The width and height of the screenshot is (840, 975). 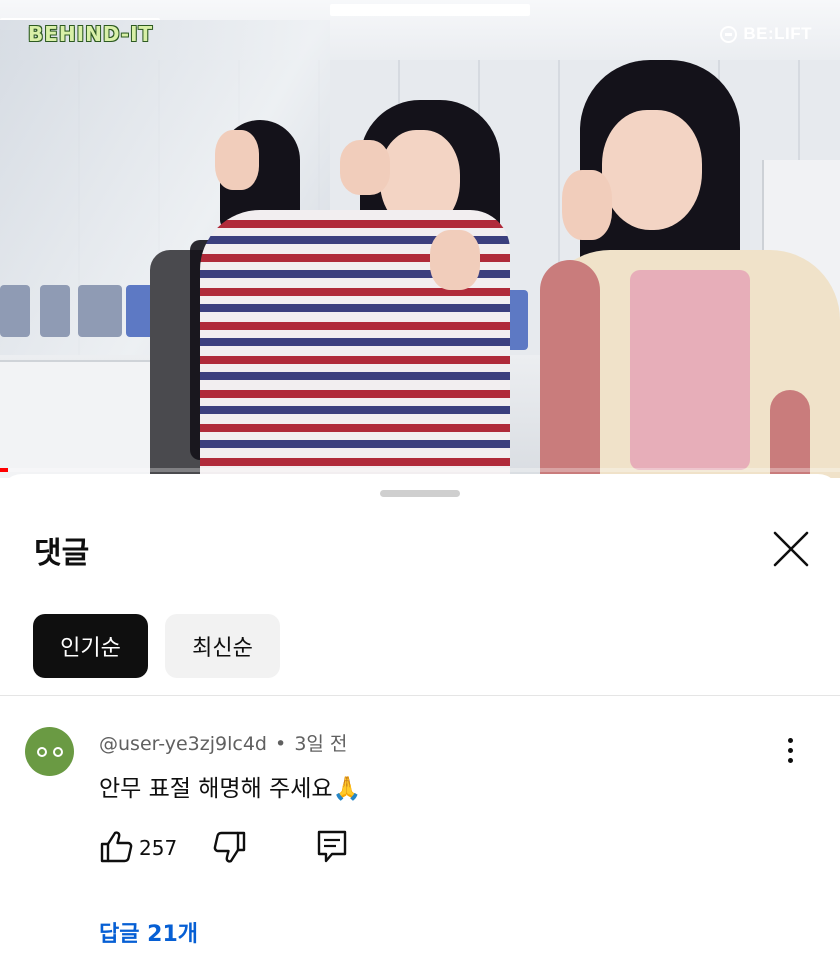 I want to click on channel-logo-left: BEHIND-IT, so click(x=91, y=34).